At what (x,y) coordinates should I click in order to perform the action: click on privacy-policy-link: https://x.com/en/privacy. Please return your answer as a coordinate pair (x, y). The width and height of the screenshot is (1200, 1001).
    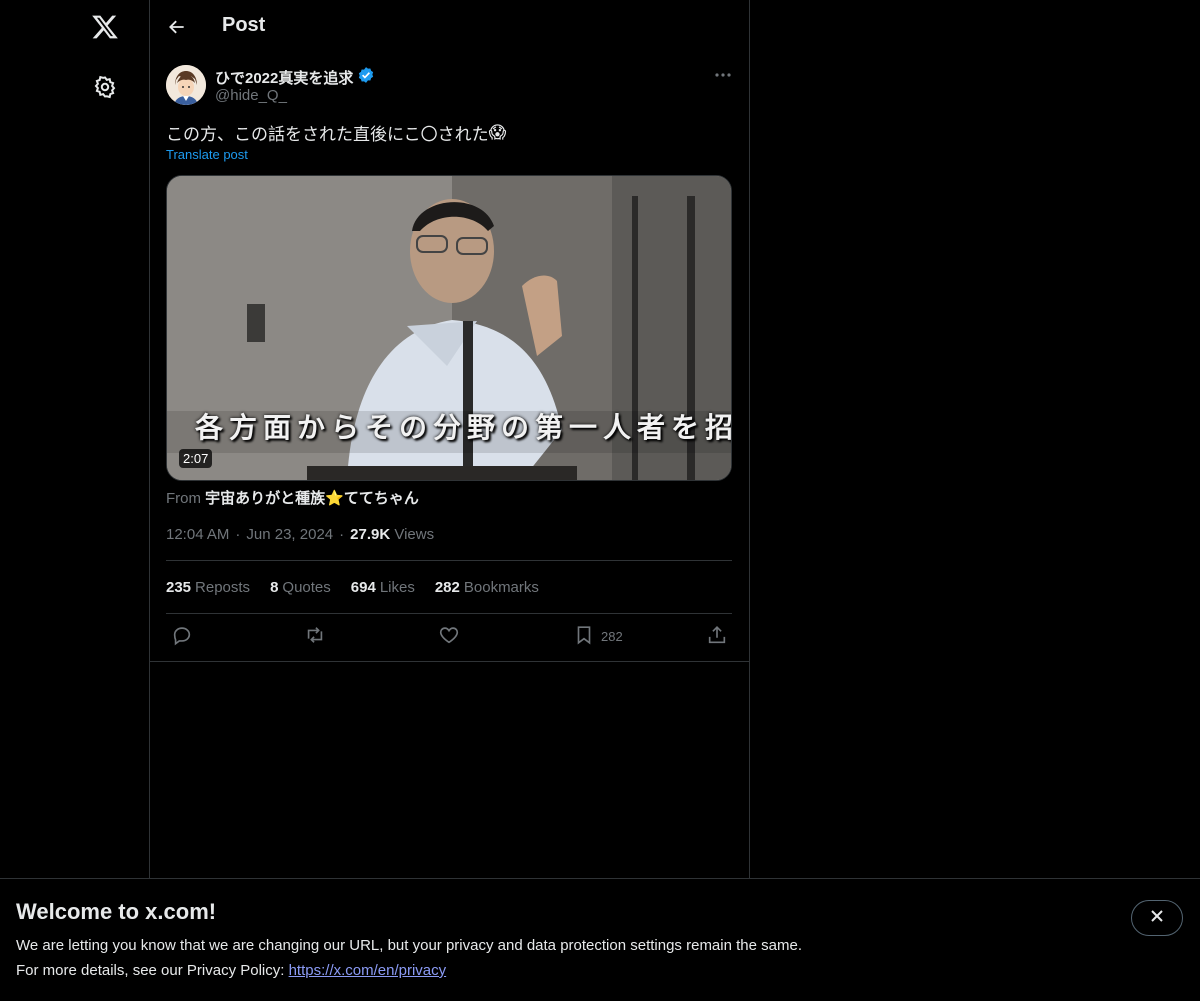
    Looking at the image, I should click on (368, 970).